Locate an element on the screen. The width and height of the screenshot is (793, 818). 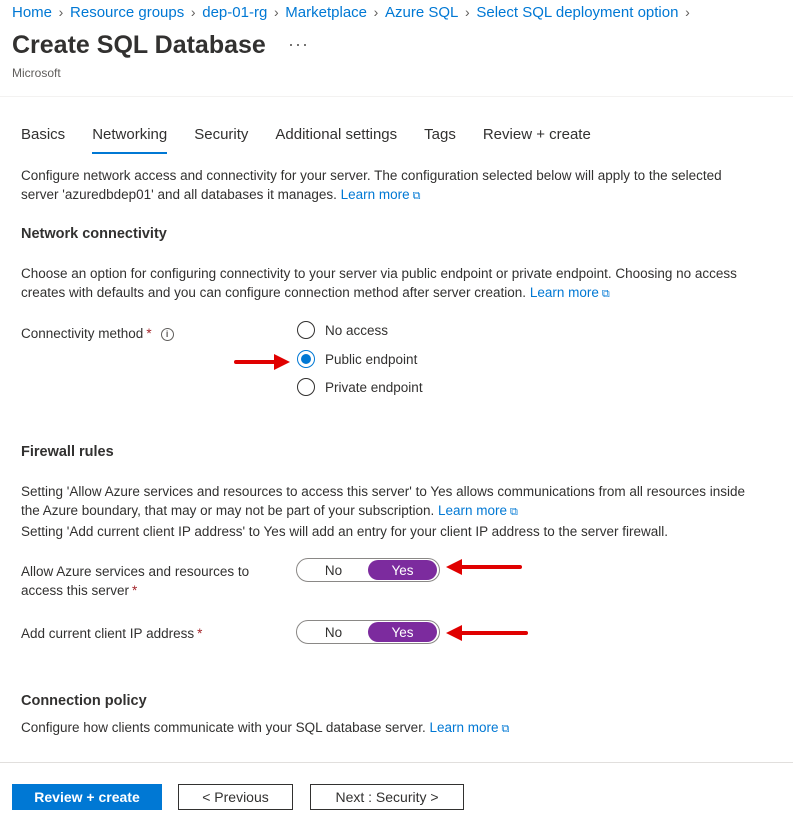
radio-private-endpoint-label: Private endpoint is located at coordinates (374, 387).